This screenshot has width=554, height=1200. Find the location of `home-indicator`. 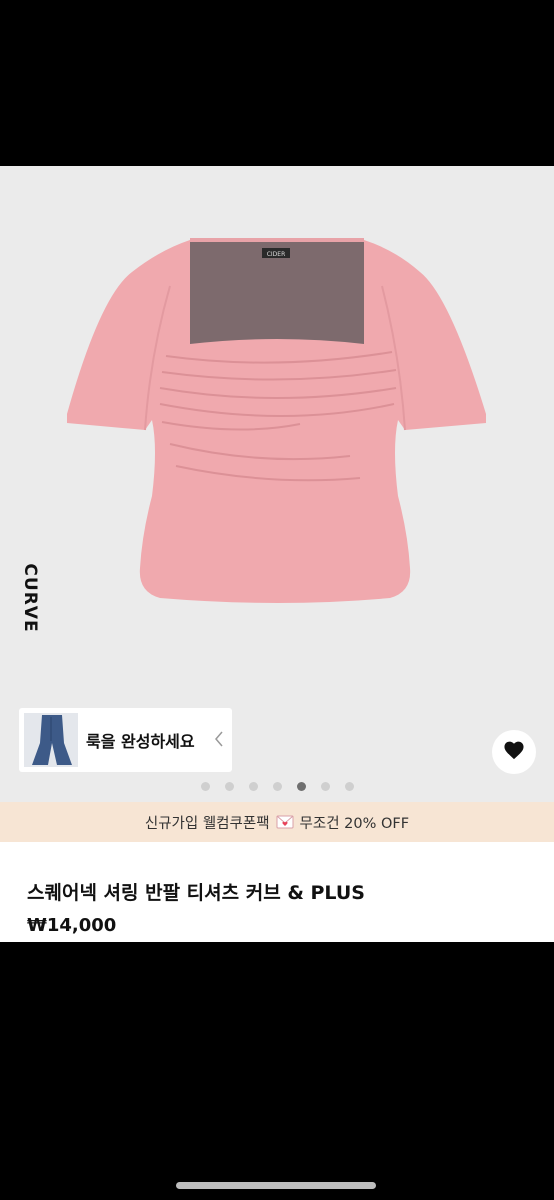

home-indicator is located at coordinates (276, 1185).